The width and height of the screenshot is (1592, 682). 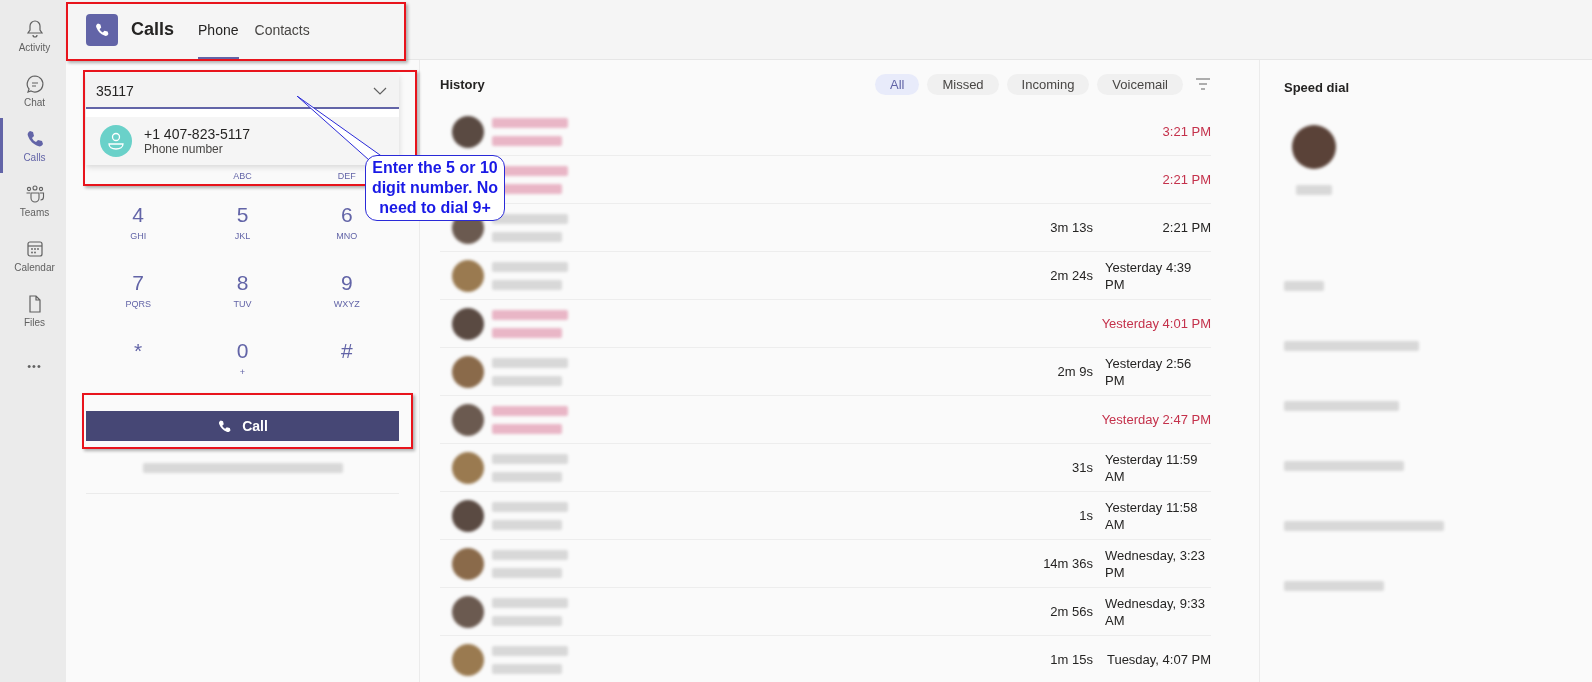 What do you see at coordinates (242, 227) in the screenshot?
I see `dial-key: 5 JKL` at bounding box center [242, 227].